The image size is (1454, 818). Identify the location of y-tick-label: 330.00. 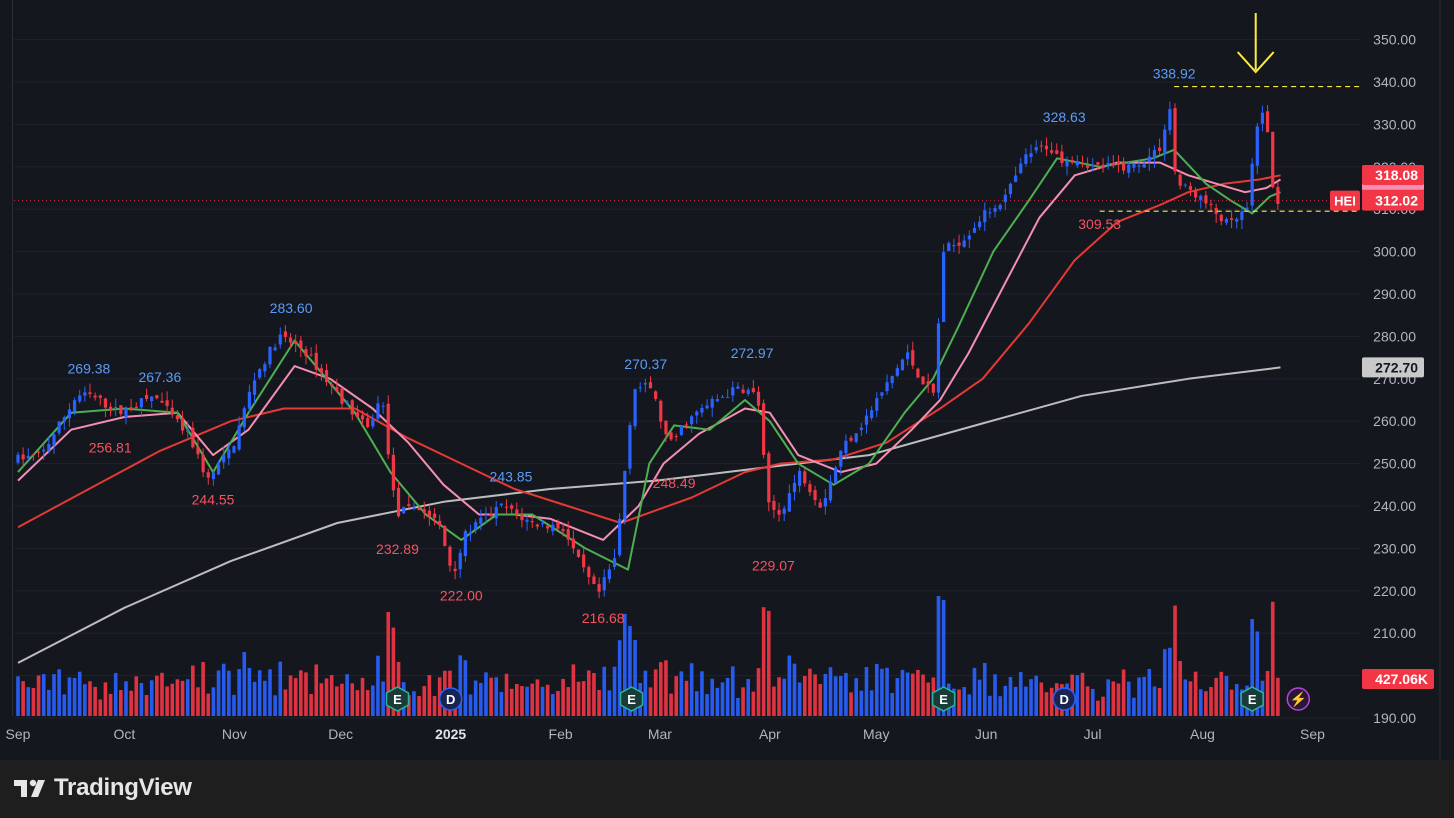
(1394, 124).